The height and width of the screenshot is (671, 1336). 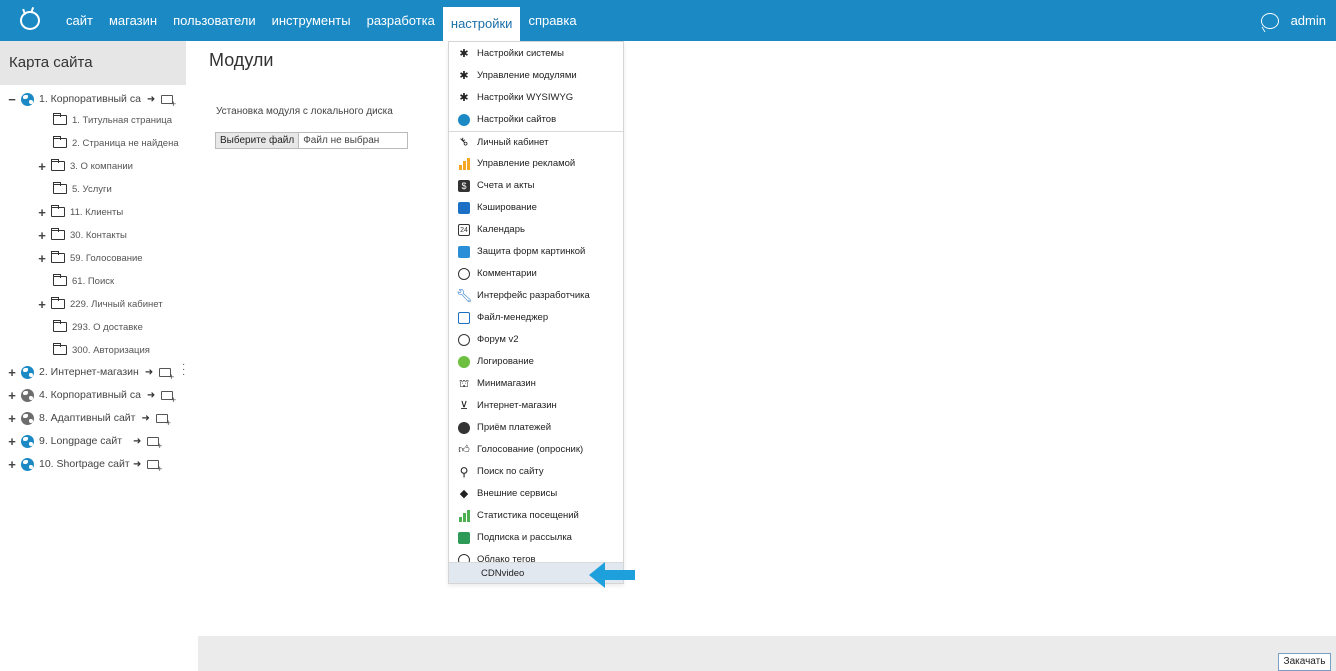 I want to click on menu-users: пользователи, so click(x=214, y=20).